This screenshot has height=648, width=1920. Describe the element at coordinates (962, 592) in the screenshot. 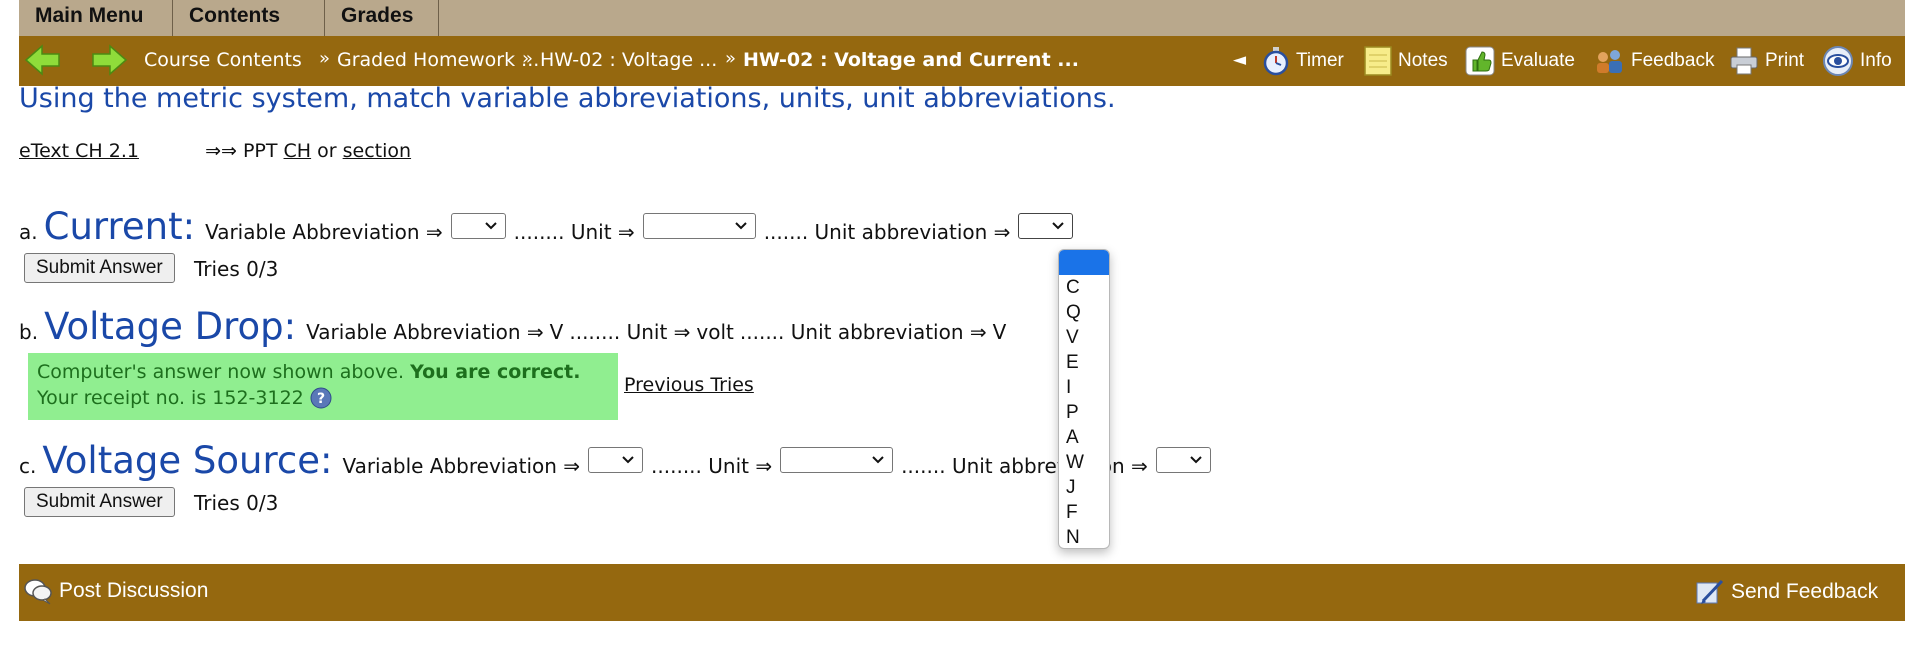

I see `footer-bar: Post Discussion Send Feedback` at that location.